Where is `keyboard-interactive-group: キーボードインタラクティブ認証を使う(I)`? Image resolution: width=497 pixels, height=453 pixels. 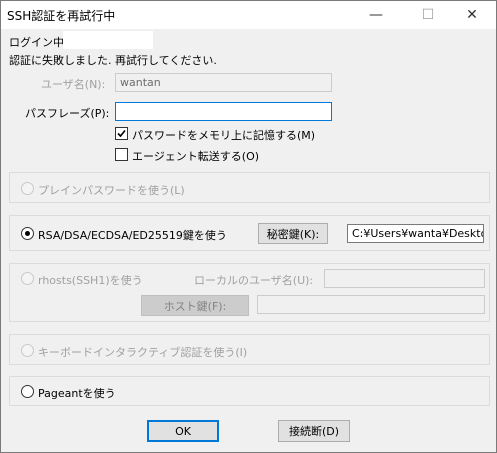
keyboard-interactive-group: キーボードインタラクティブ認証を使う(I) is located at coordinates (249, 349).